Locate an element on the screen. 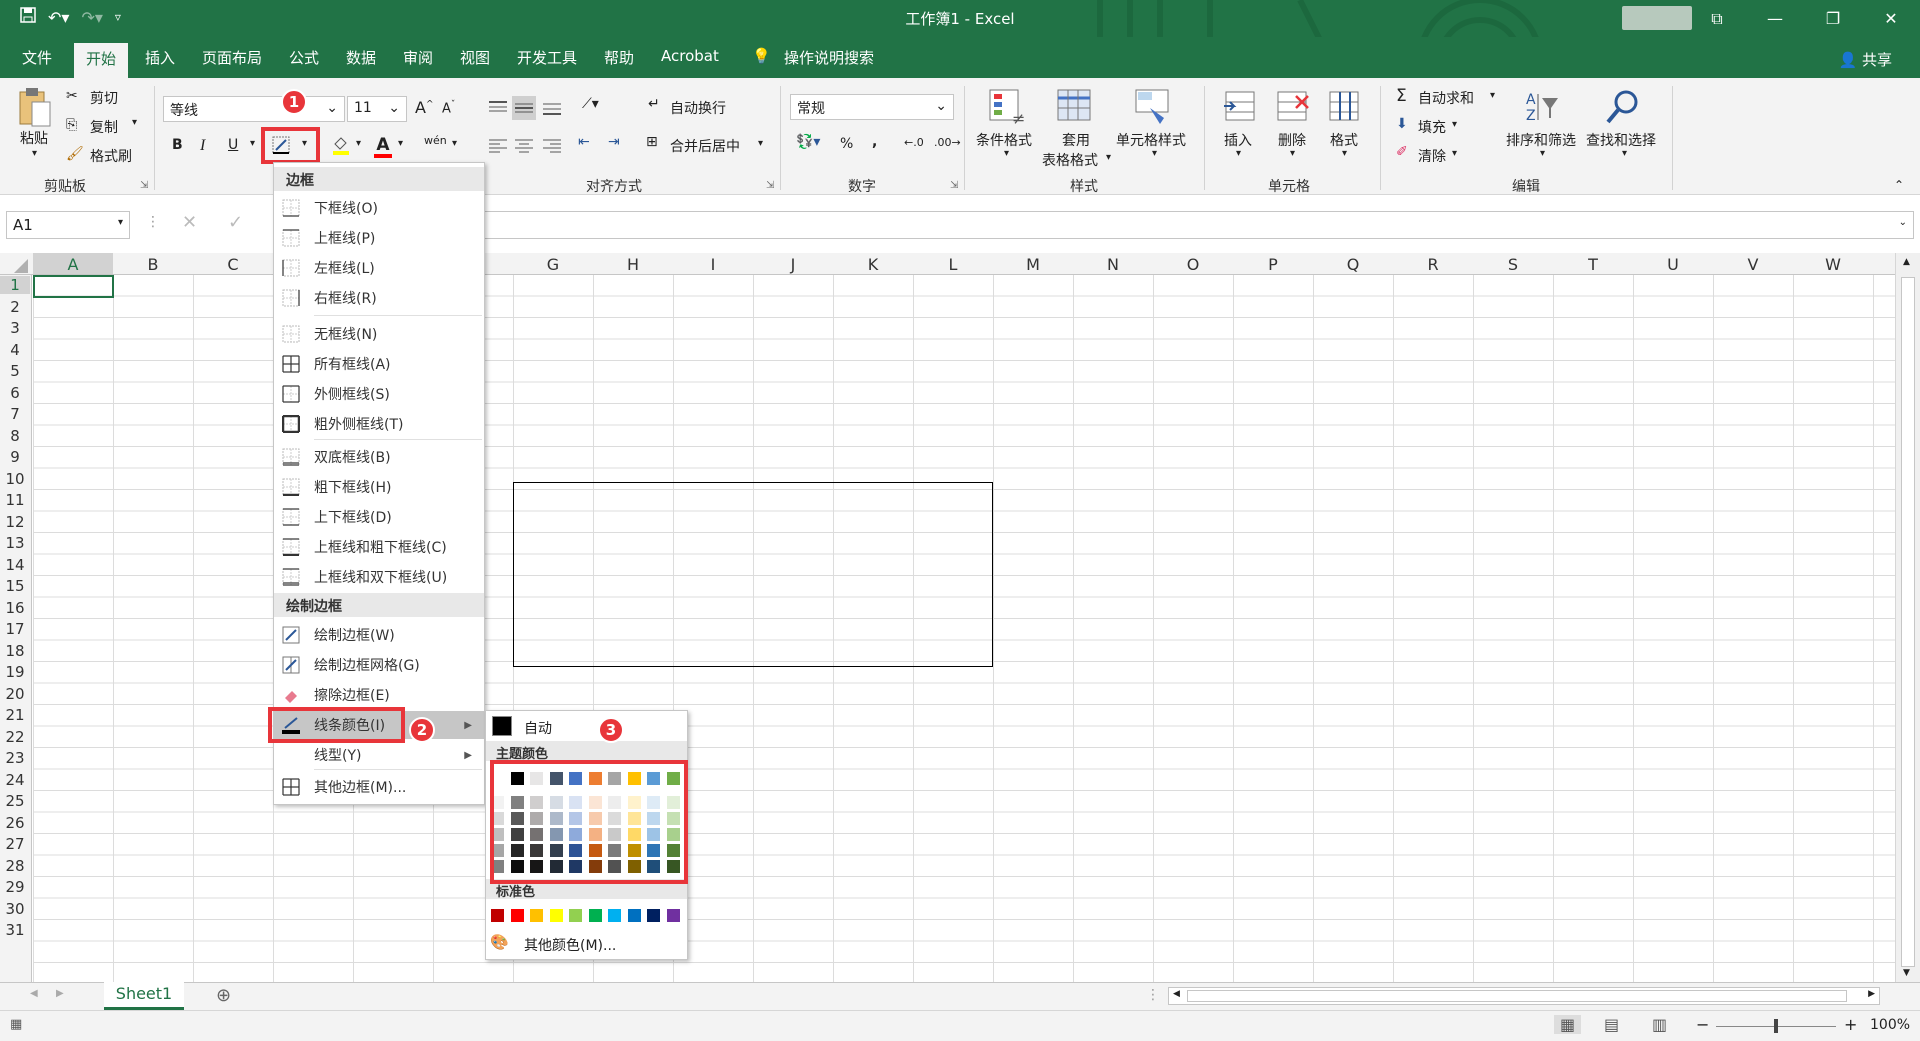  font-color-icon: A is located at coordinates (383, 145).